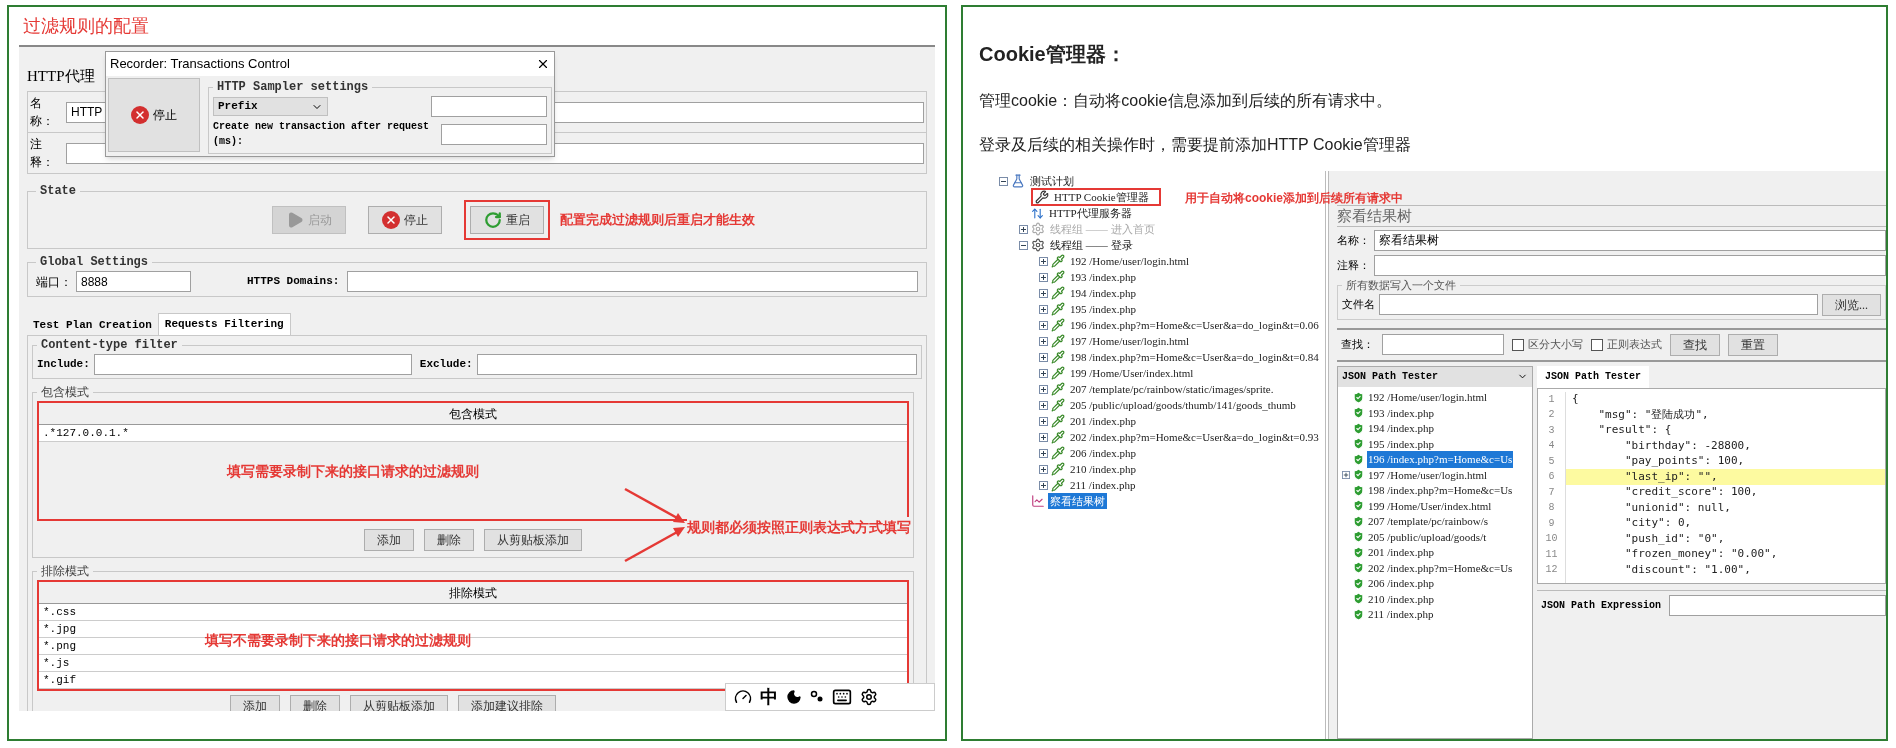 This screenshot has width=1896, height=748. What do you see at coordinates (59, 680) in the screenshot?
I see `table-cell: *.gif` at bounding box center [59, 680].